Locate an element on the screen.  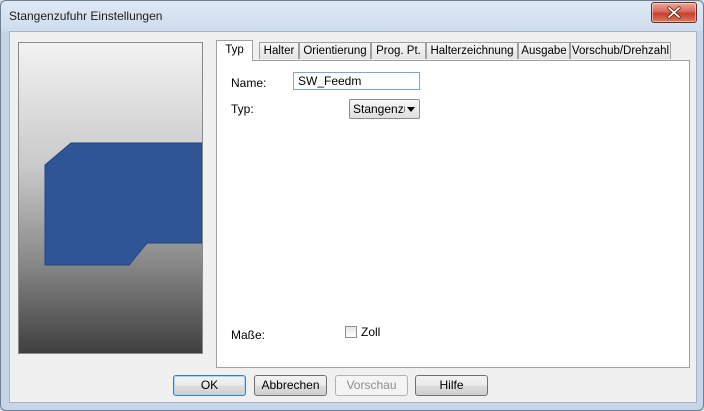
close-button is located at coordinates (674, 12).